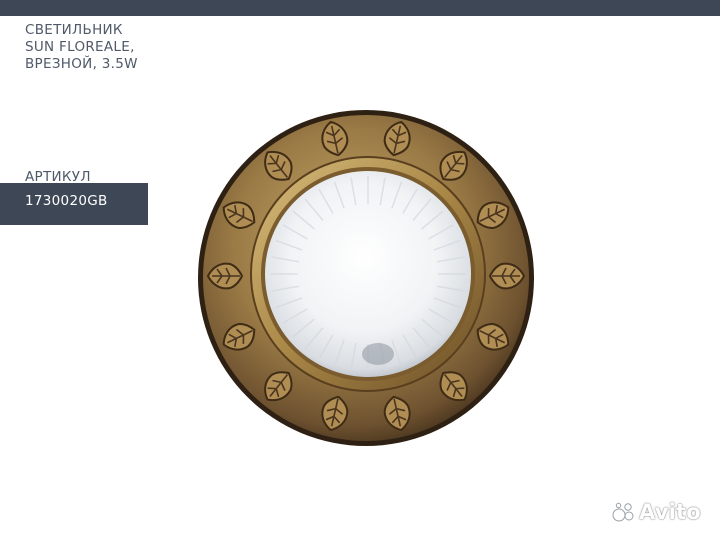 The height and width of the screenshot is (539, 720). What do you see at coordinates (360, 8) in the screenshot?
I see `top-bar` at bounding box center [360, 8].